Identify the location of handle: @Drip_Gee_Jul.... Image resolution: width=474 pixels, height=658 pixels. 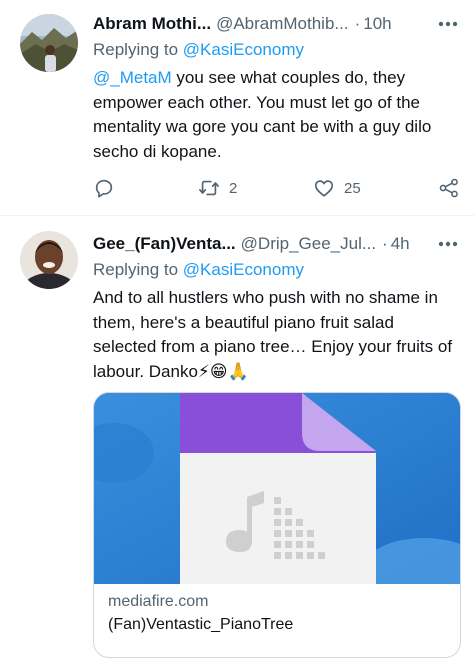
(308, 244).